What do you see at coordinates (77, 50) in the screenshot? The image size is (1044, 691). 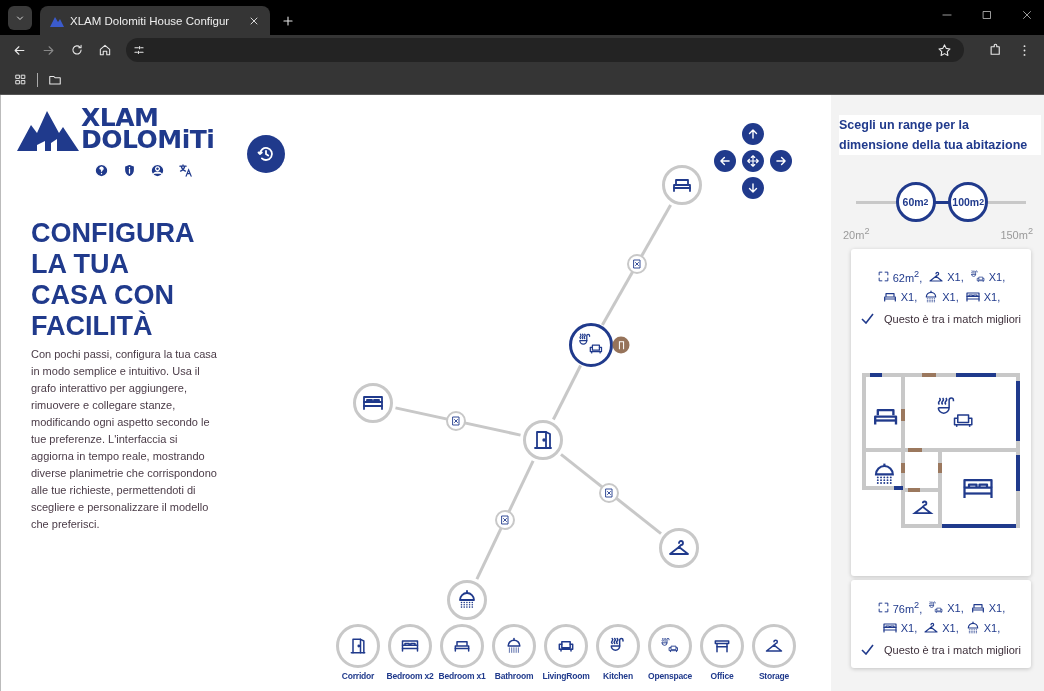 I see `reload-icon` at bounding box center [77, 50].